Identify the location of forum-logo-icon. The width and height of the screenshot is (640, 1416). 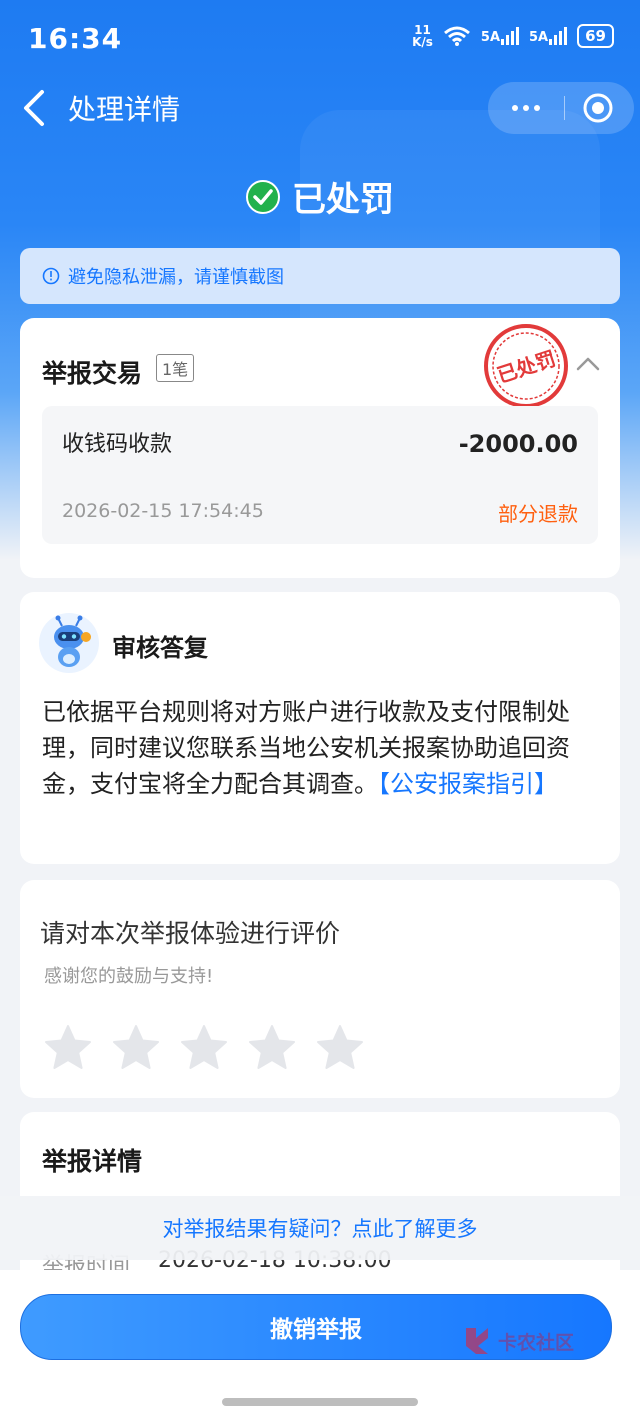
(477, 1341).